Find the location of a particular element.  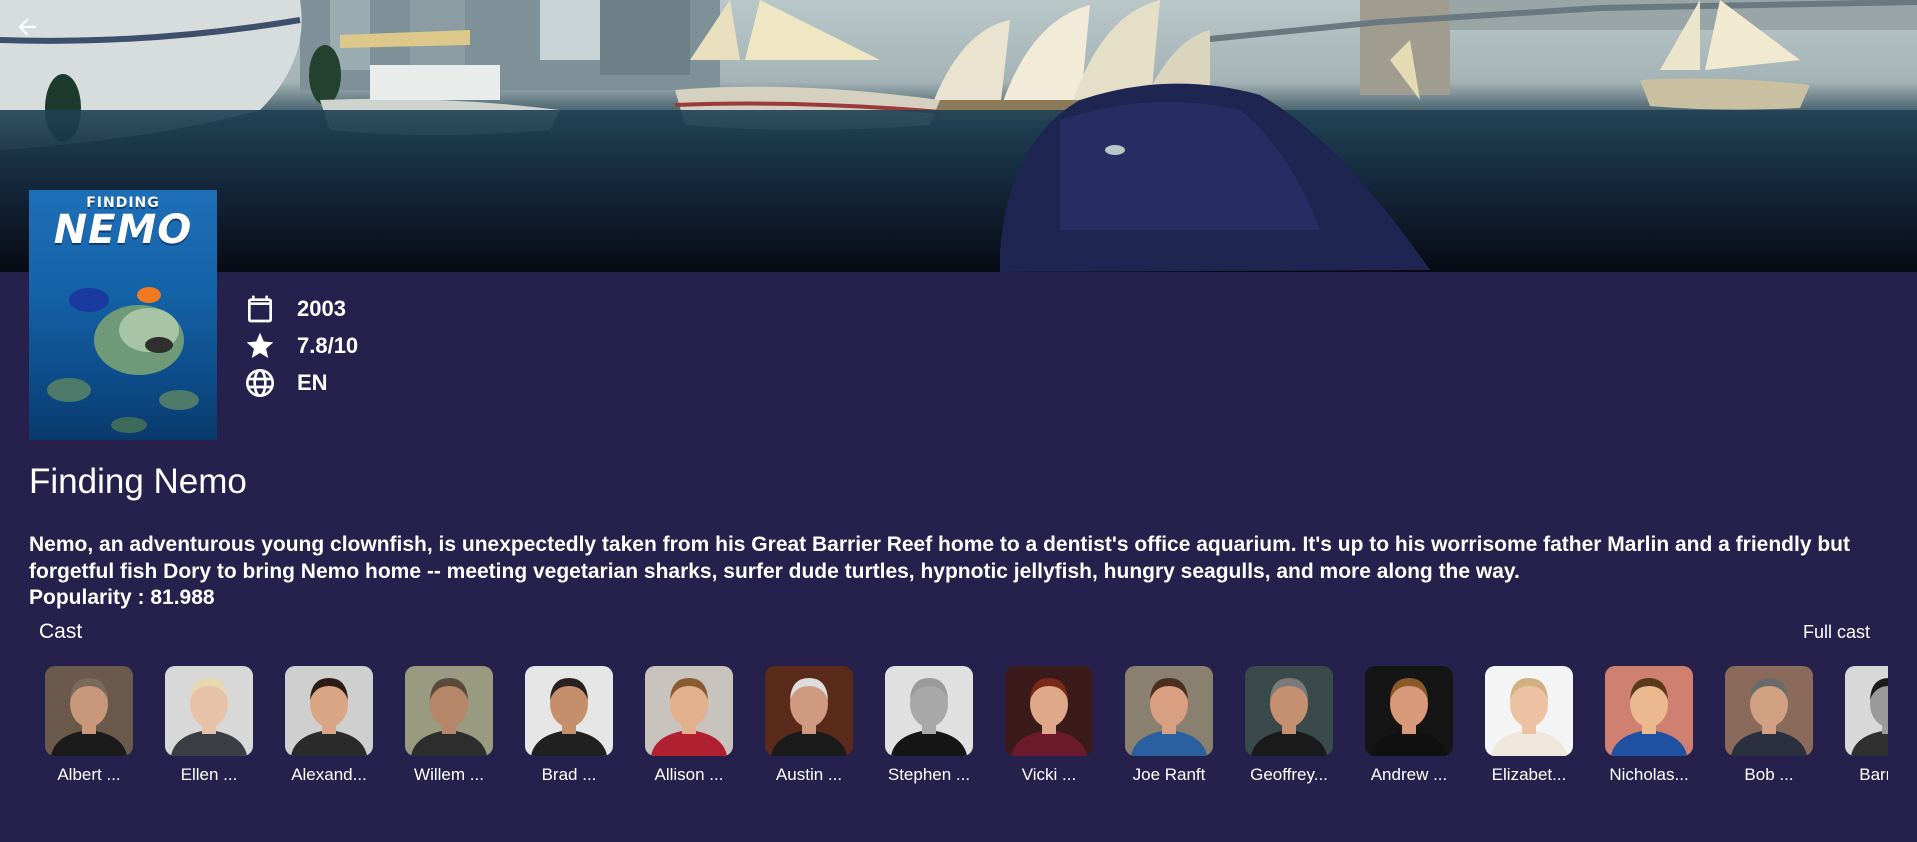

movie-meta: 2003 7.8/10 EN is located at coordinates (300, 345).